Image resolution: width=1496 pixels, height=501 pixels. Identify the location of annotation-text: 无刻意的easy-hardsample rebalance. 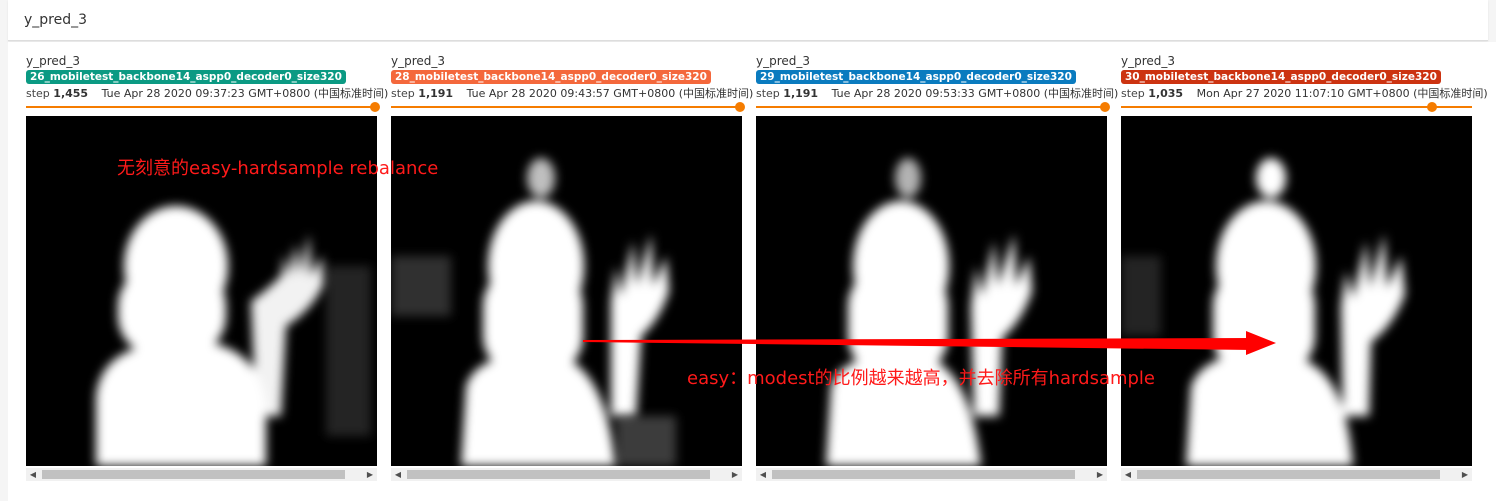
(278, 168).